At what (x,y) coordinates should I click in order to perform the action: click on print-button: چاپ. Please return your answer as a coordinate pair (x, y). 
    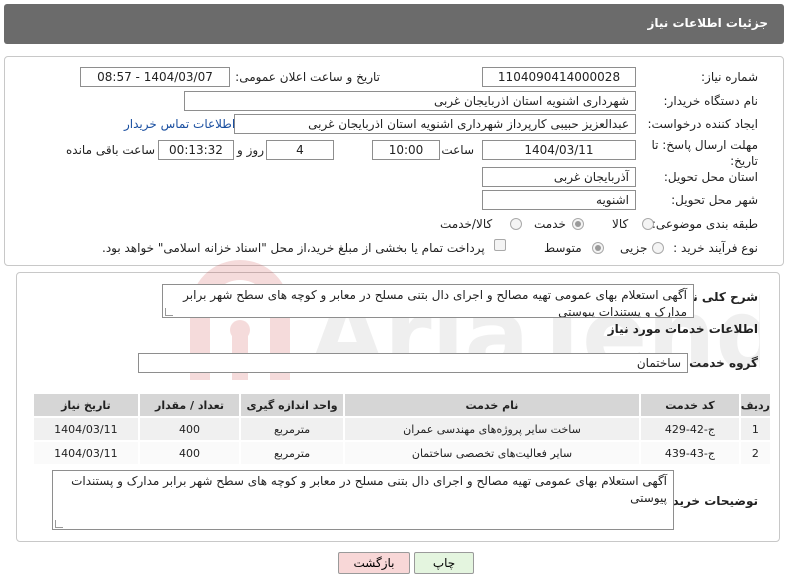
    Looking at the image, I should click on (444, 563).